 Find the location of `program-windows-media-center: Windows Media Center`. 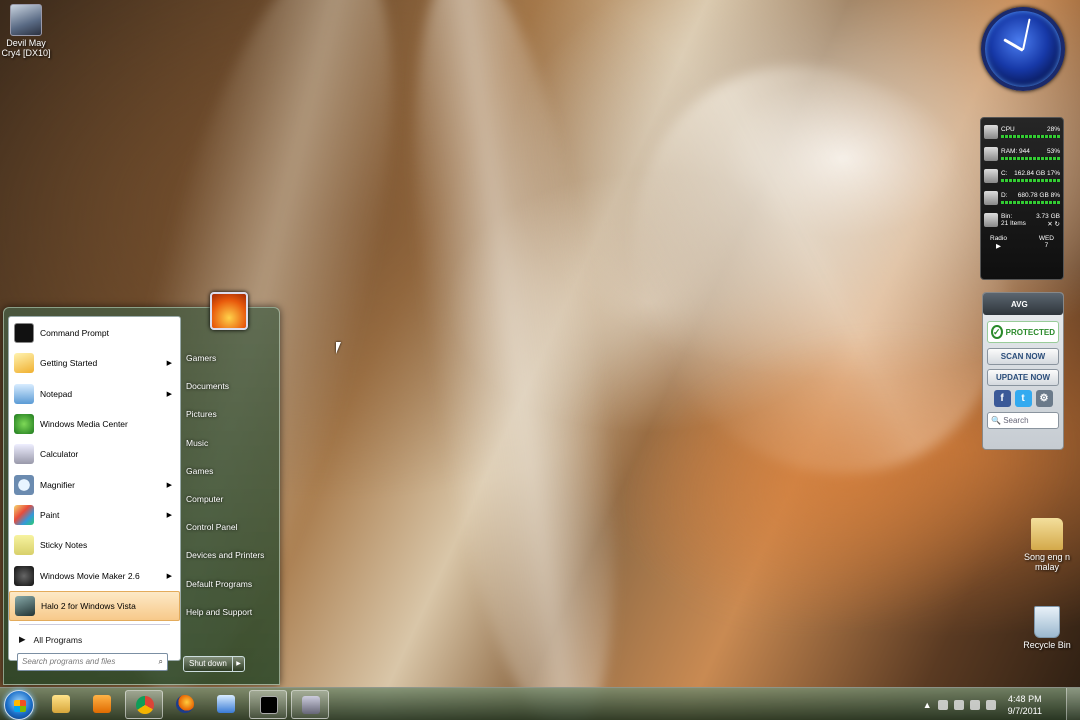

program-windows-media-center: Windows Media Center is located at coordinates (94, 424).